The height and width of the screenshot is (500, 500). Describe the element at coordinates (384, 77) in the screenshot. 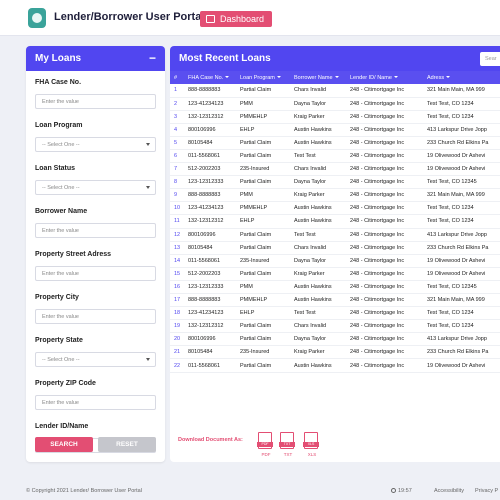

I see `column-header: Lender ID/ Name` at that location.